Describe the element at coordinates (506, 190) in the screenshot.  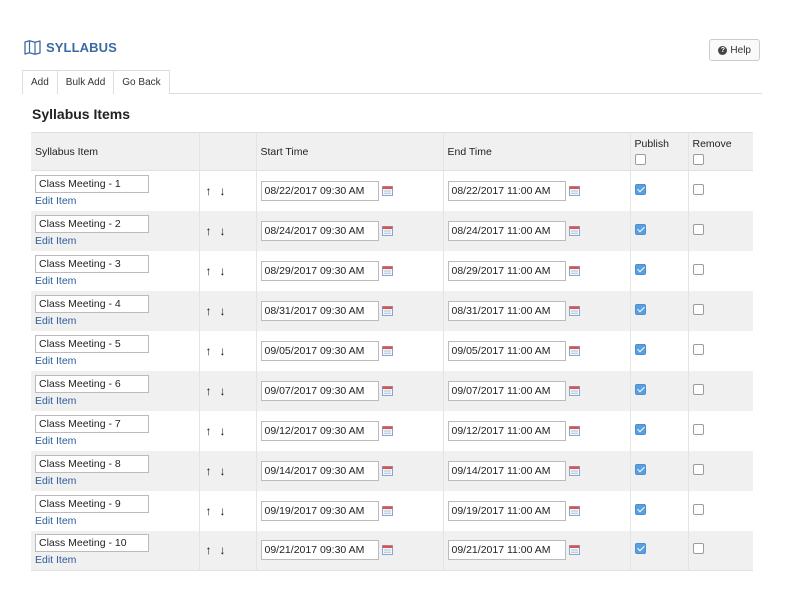
I see `end-time-input: 08/22/2017 11:00 AM` at that location.